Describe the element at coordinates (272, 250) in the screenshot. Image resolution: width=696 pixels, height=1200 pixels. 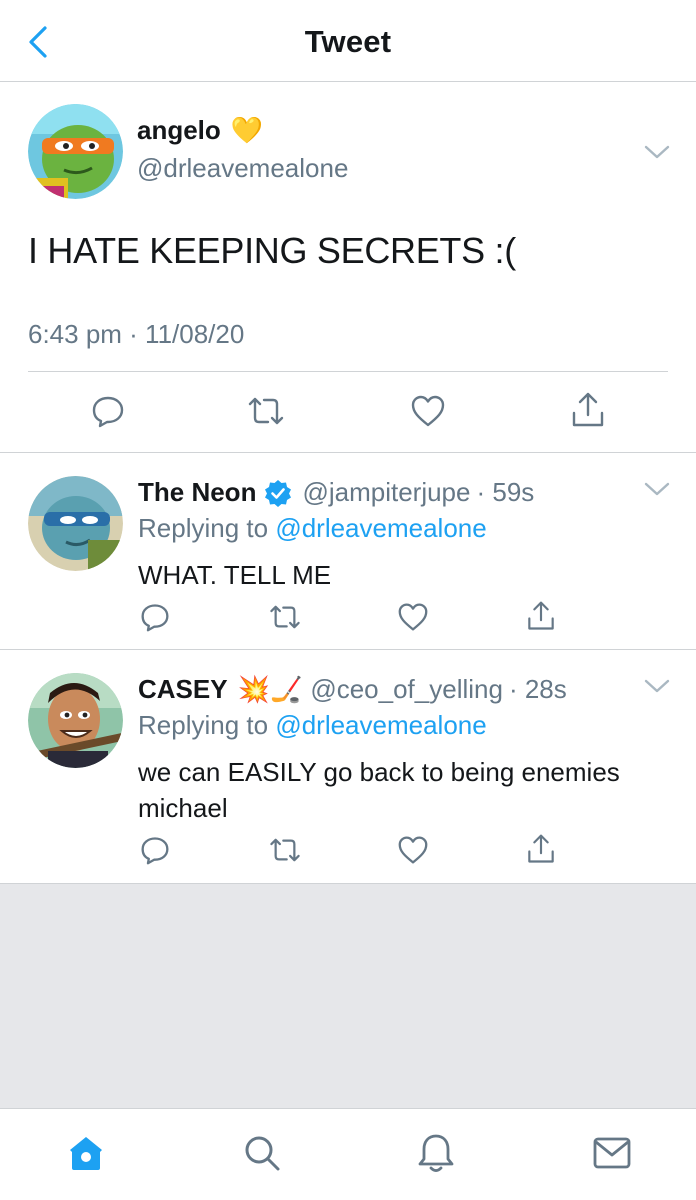
I see `tweet-text: I HATE KEEPING SECRETS :(` at that location.